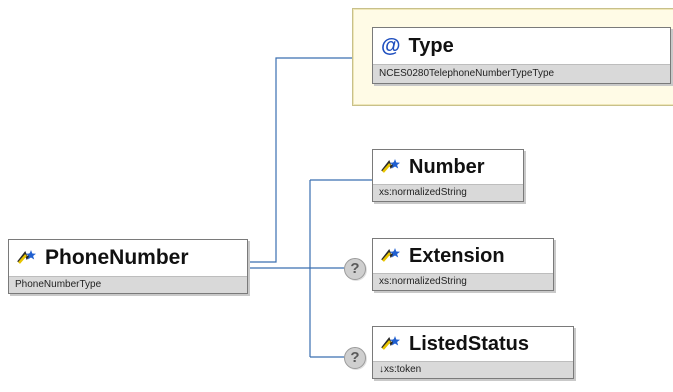 The width and height of the screenshot is (673, 392). I want to click on element-listedstatus-node: ListedStatus ↓xs:token, so click(473, 352).